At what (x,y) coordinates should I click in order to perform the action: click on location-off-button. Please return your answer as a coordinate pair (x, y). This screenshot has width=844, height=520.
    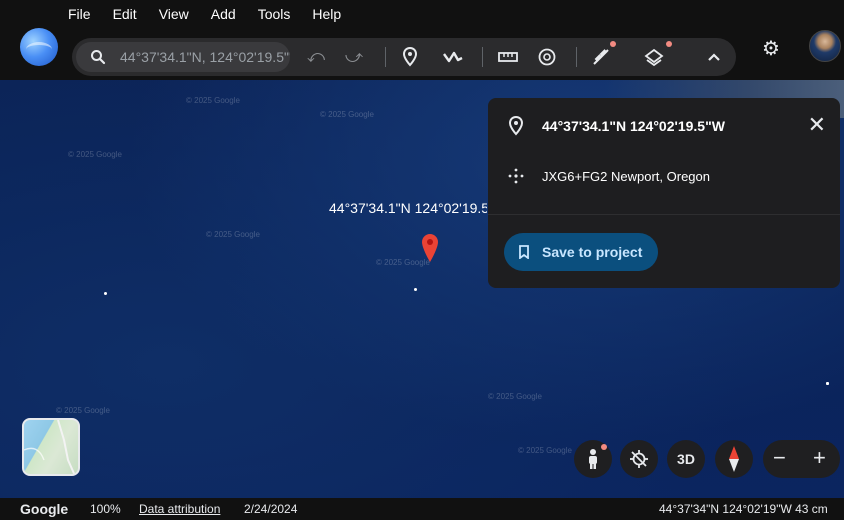
    Looking at the image, I should click on (639, 459).